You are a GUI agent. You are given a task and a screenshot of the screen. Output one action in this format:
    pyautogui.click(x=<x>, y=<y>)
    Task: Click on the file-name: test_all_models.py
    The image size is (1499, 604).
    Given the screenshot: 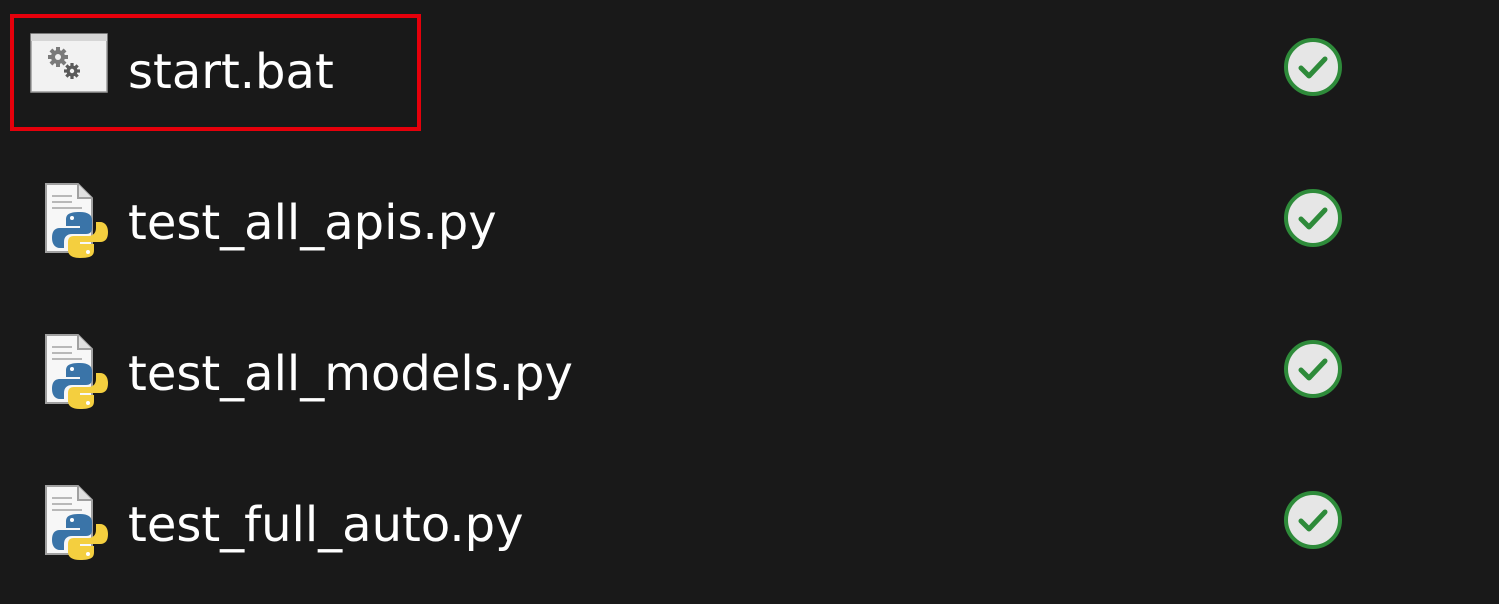 What is the action you would take?
    pyautogui.click(x=350, y=374)
    